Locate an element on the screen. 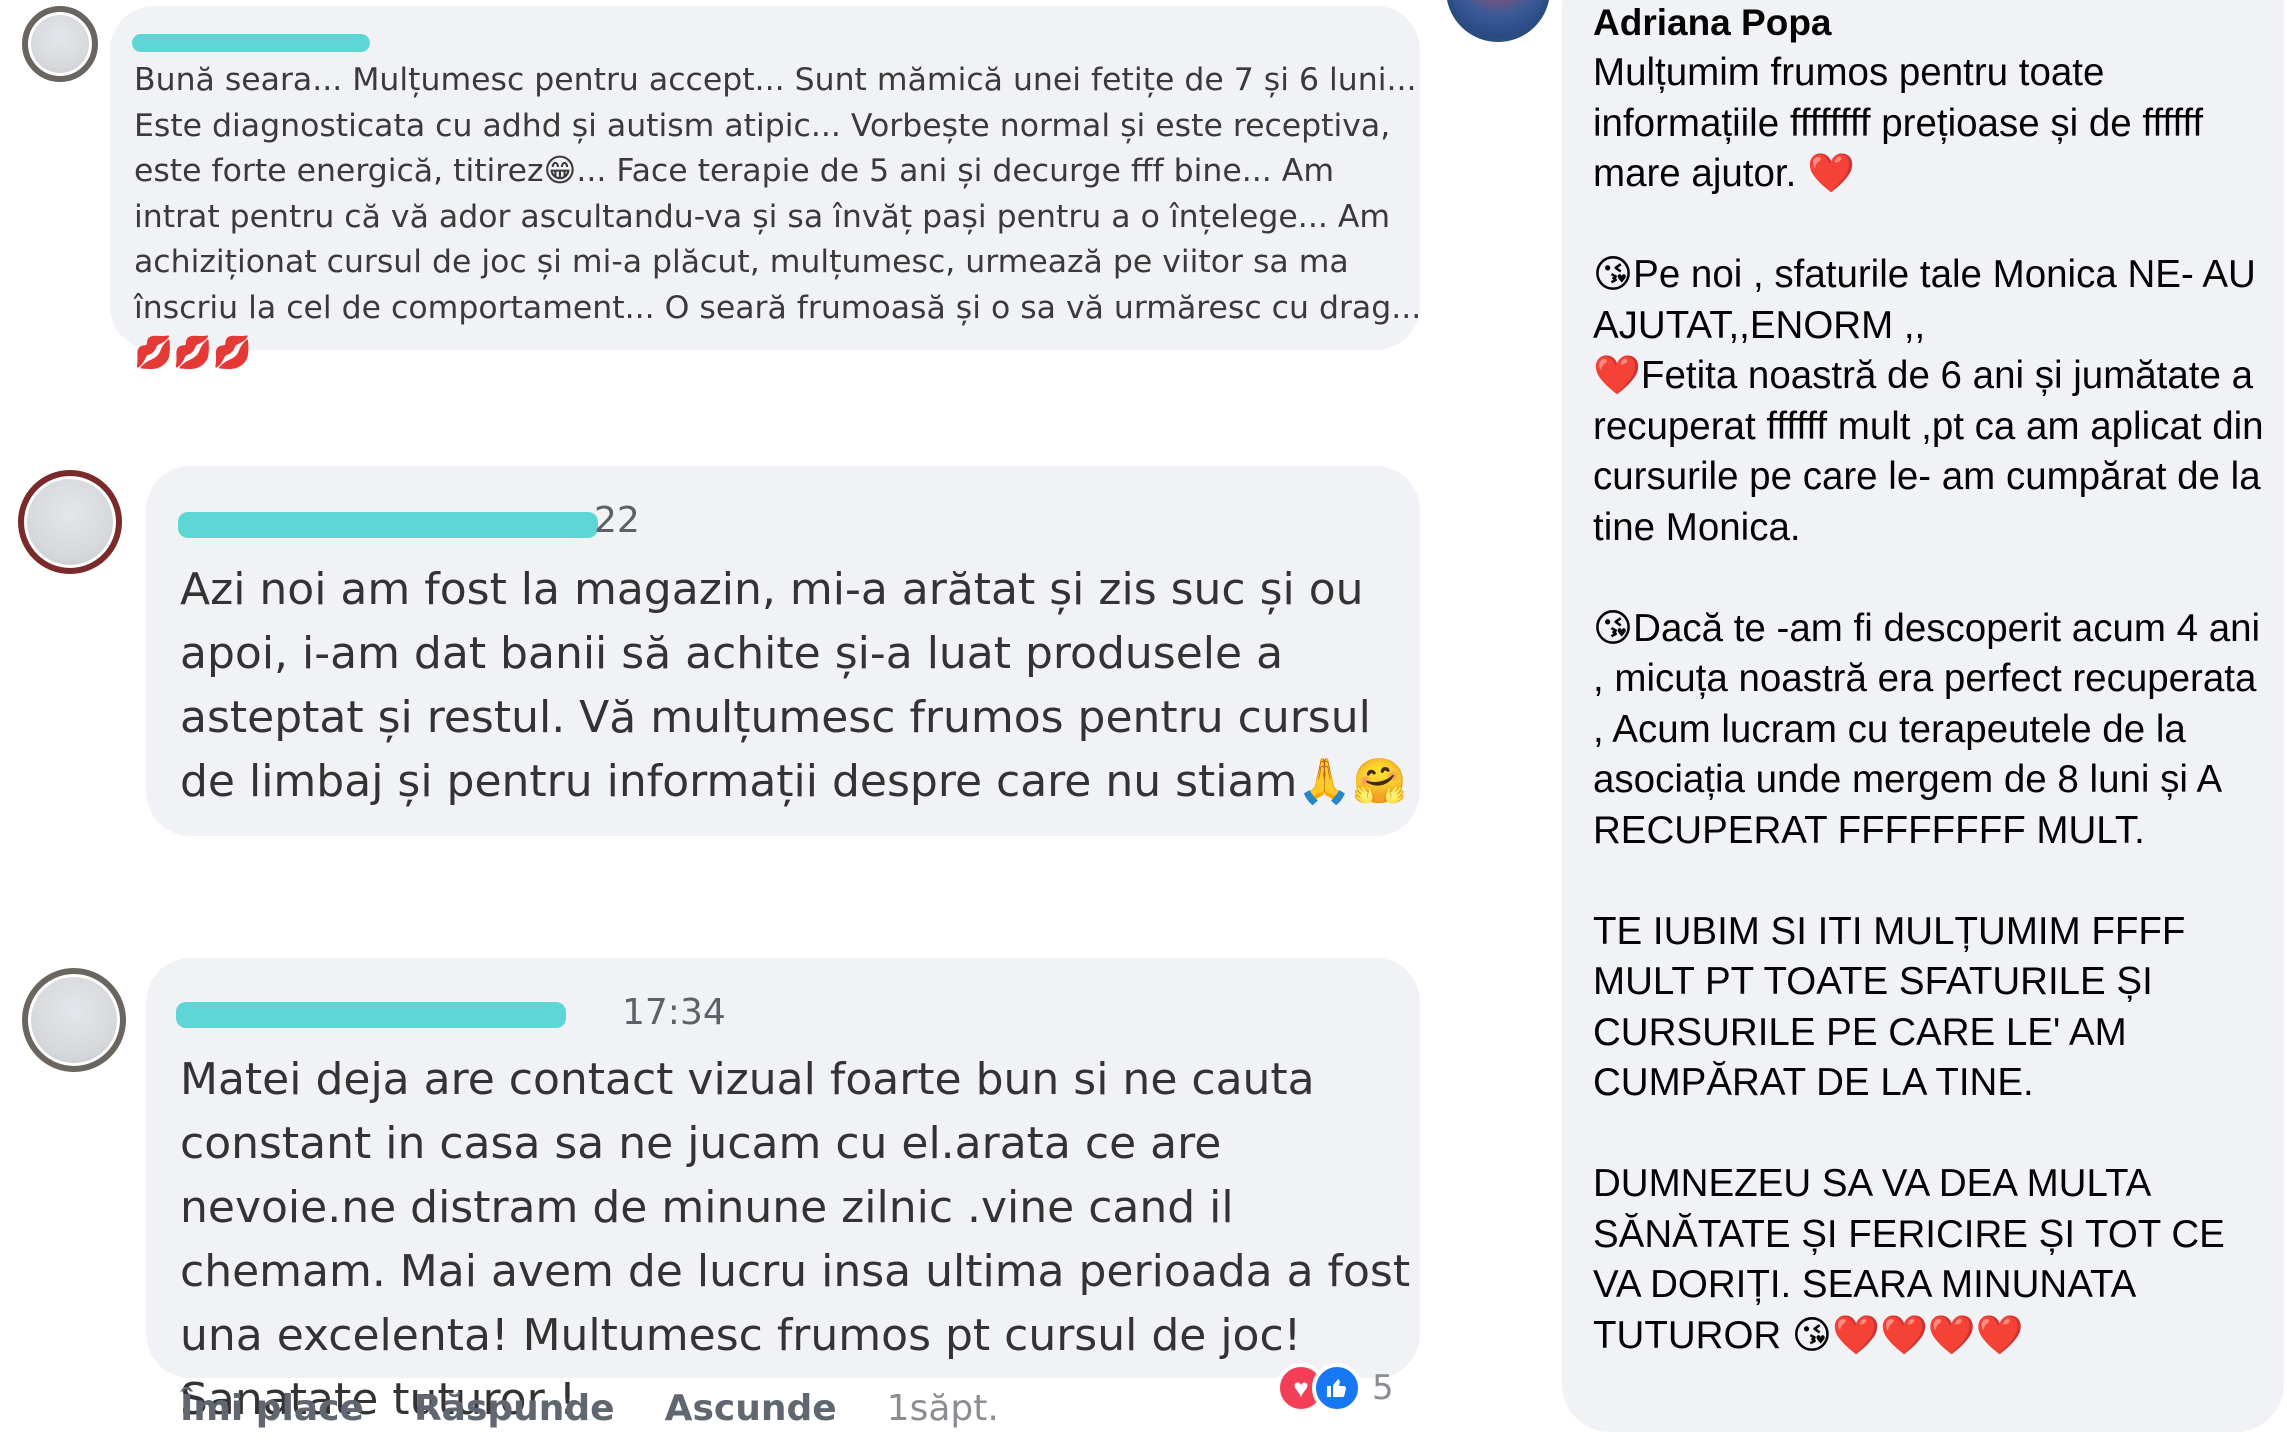  comment-actions: Îmi place Răspunde Ascunde 1săpt. is located at coordinates (589, 1413).